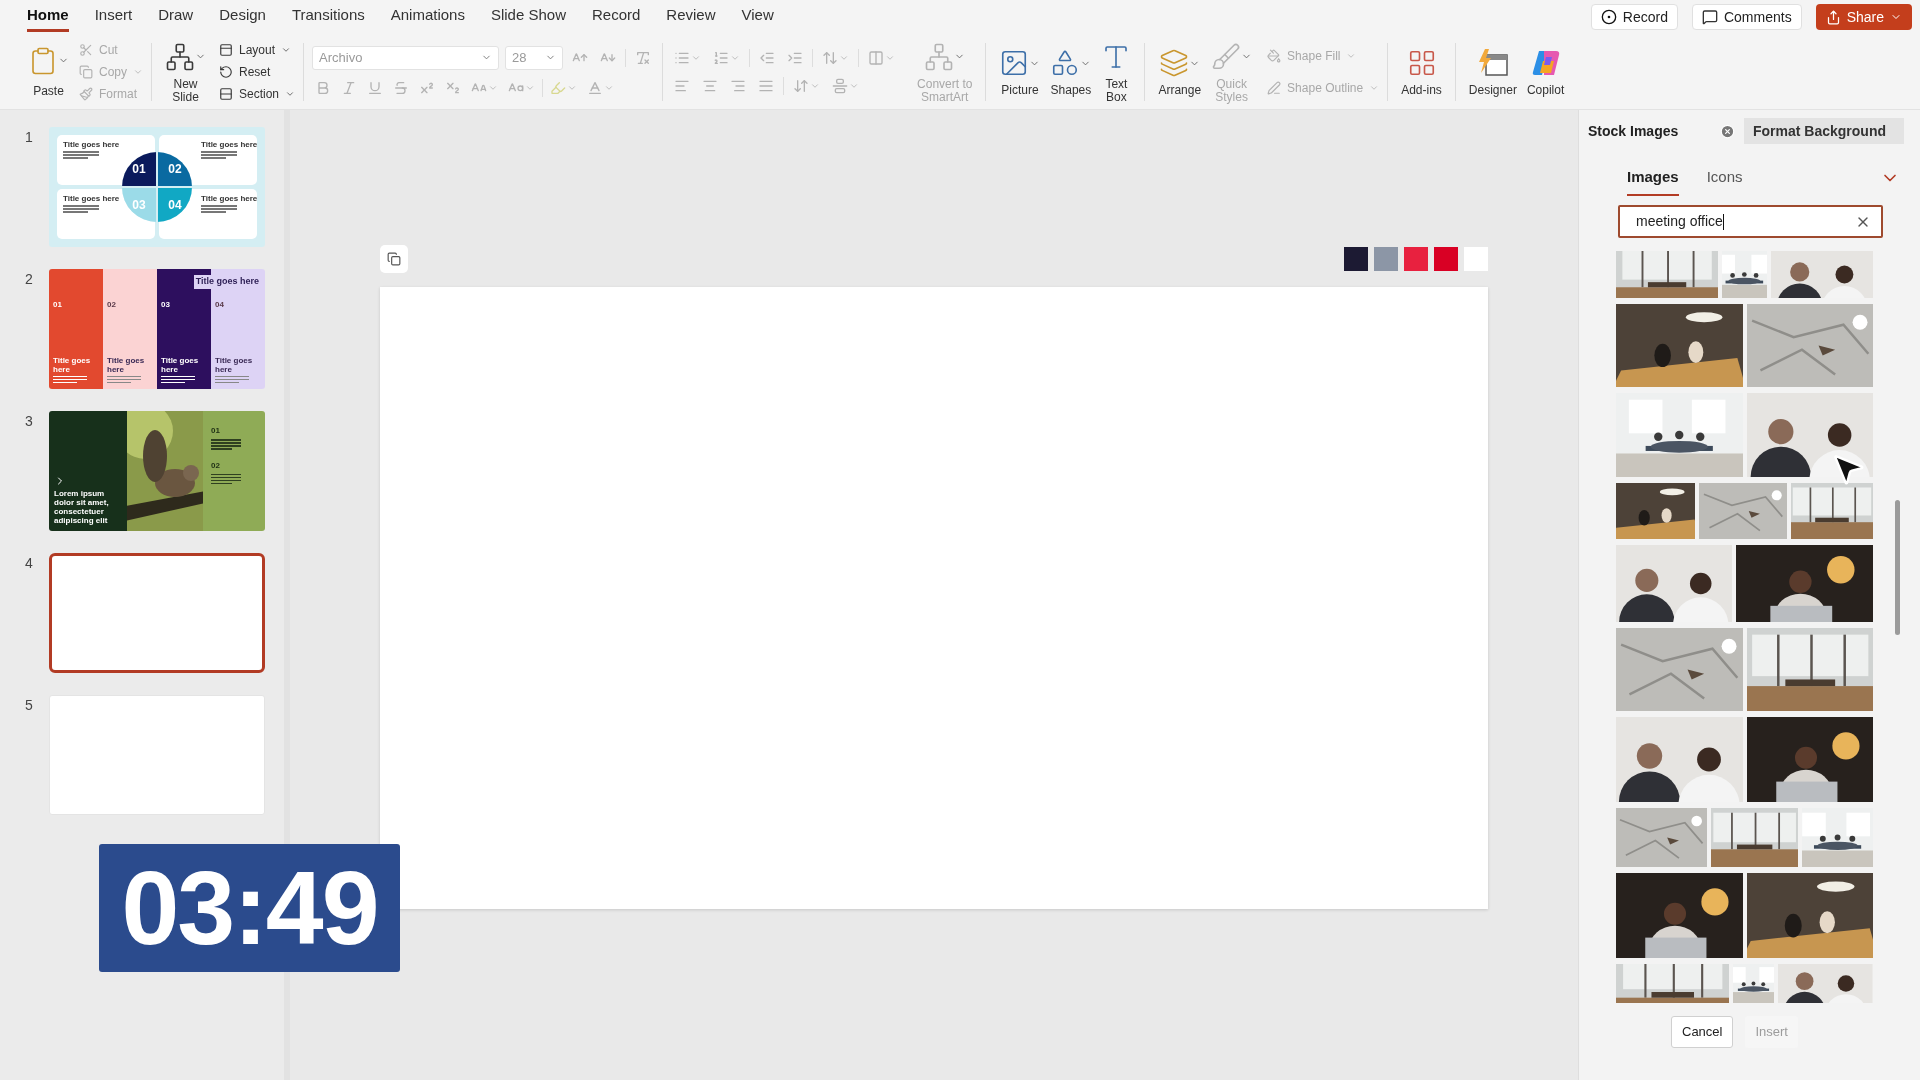  I want to click on columns-icon, so click(876, 57).